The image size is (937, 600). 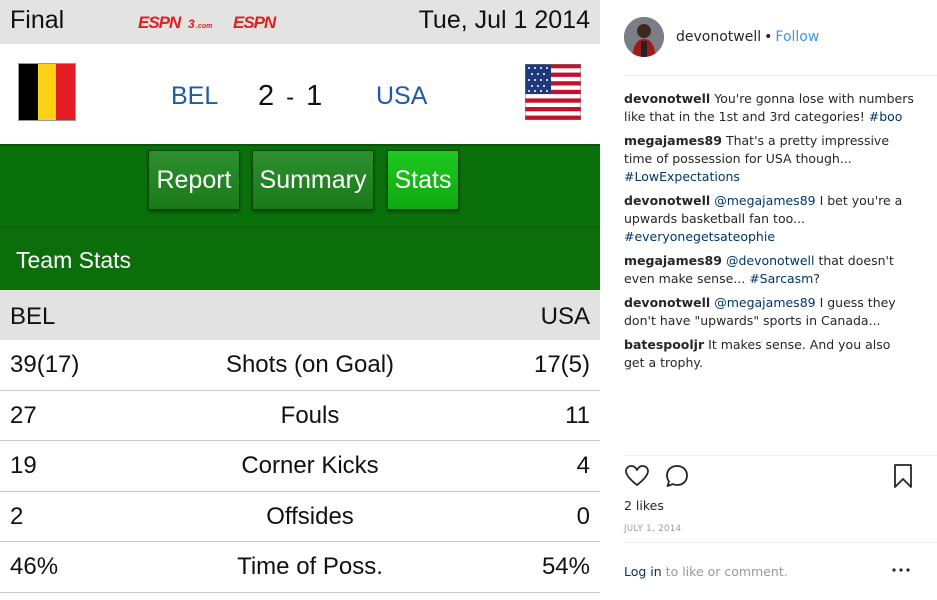 What do you see at coordinates (314, 96) in the screenshot?
I see `away-score: 1` at bounding box center [314, 96].